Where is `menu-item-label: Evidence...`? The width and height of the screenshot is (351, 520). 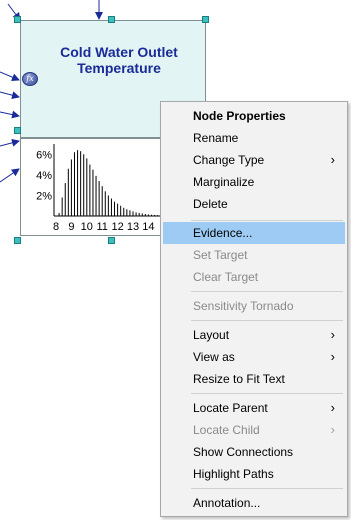 menu-item-label: Evidence... is located at coordinates (223, 233).